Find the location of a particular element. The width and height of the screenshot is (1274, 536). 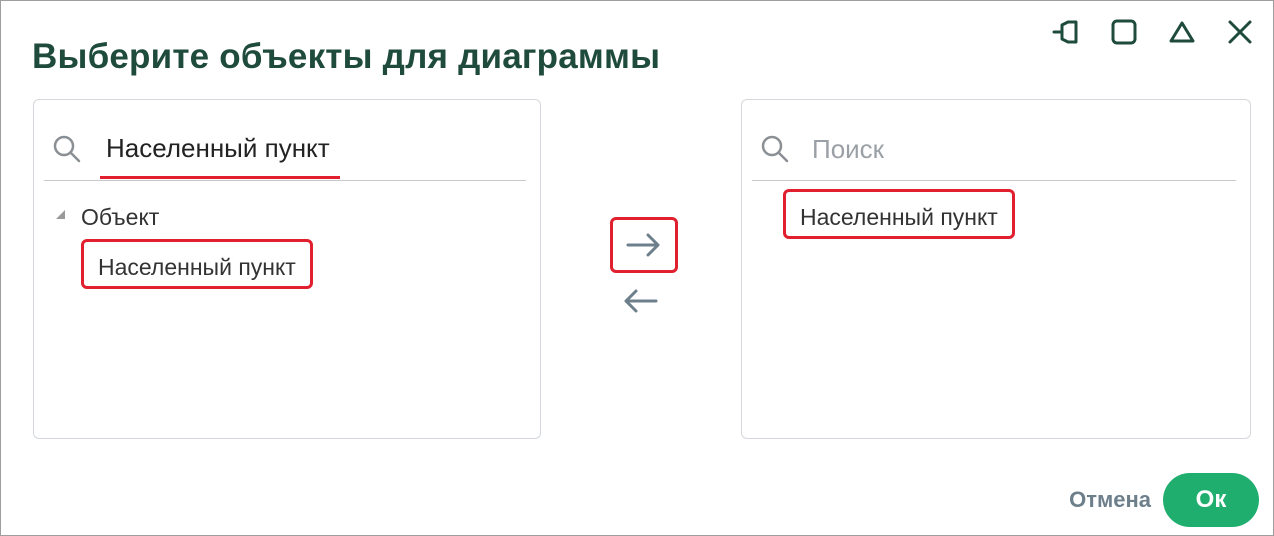

move-right-button is located at coordinates (644, 245).